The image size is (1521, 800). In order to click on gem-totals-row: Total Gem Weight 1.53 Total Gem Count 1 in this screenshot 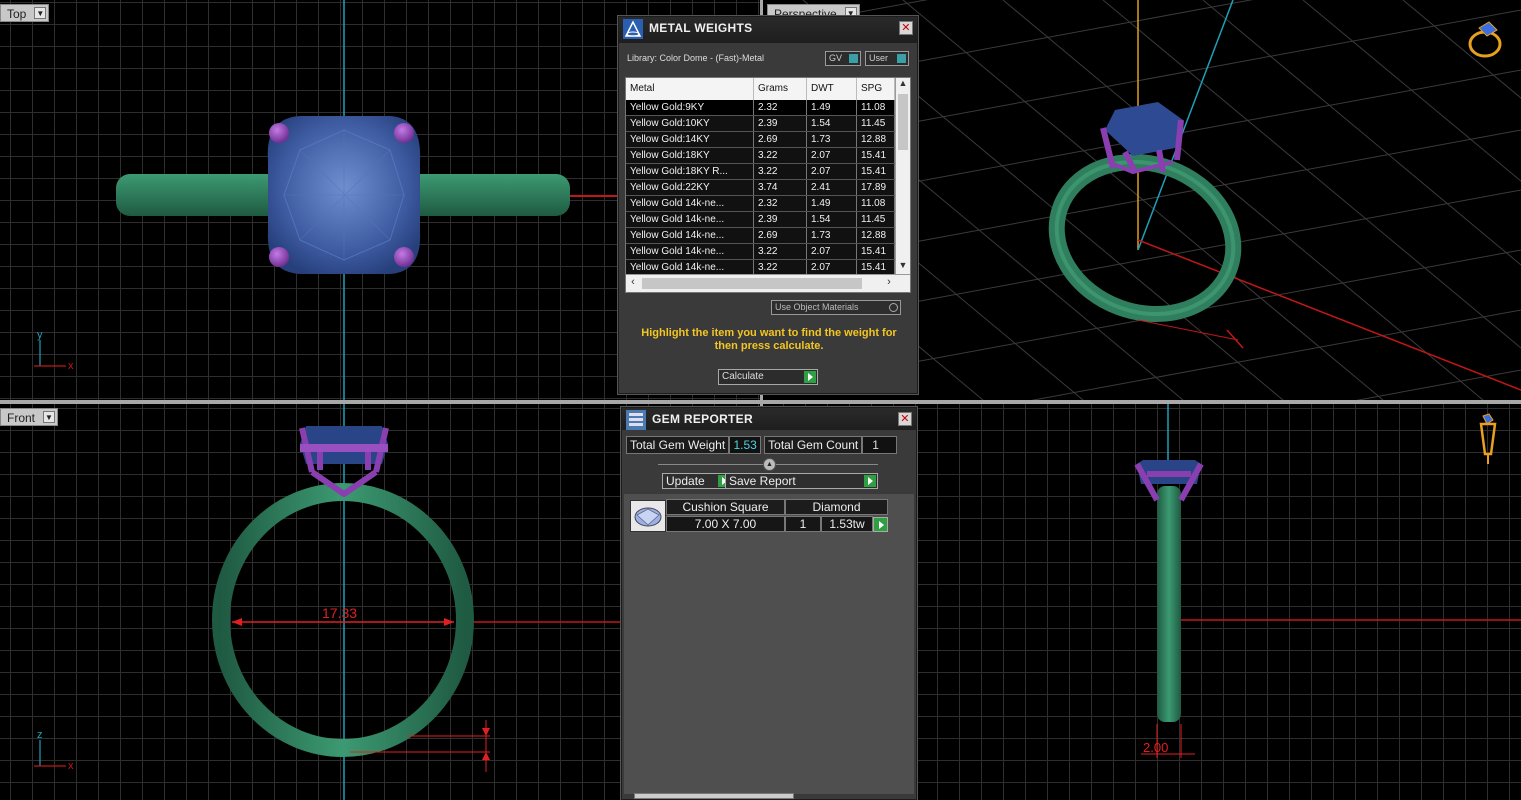, I will do `click(762, 445)`.